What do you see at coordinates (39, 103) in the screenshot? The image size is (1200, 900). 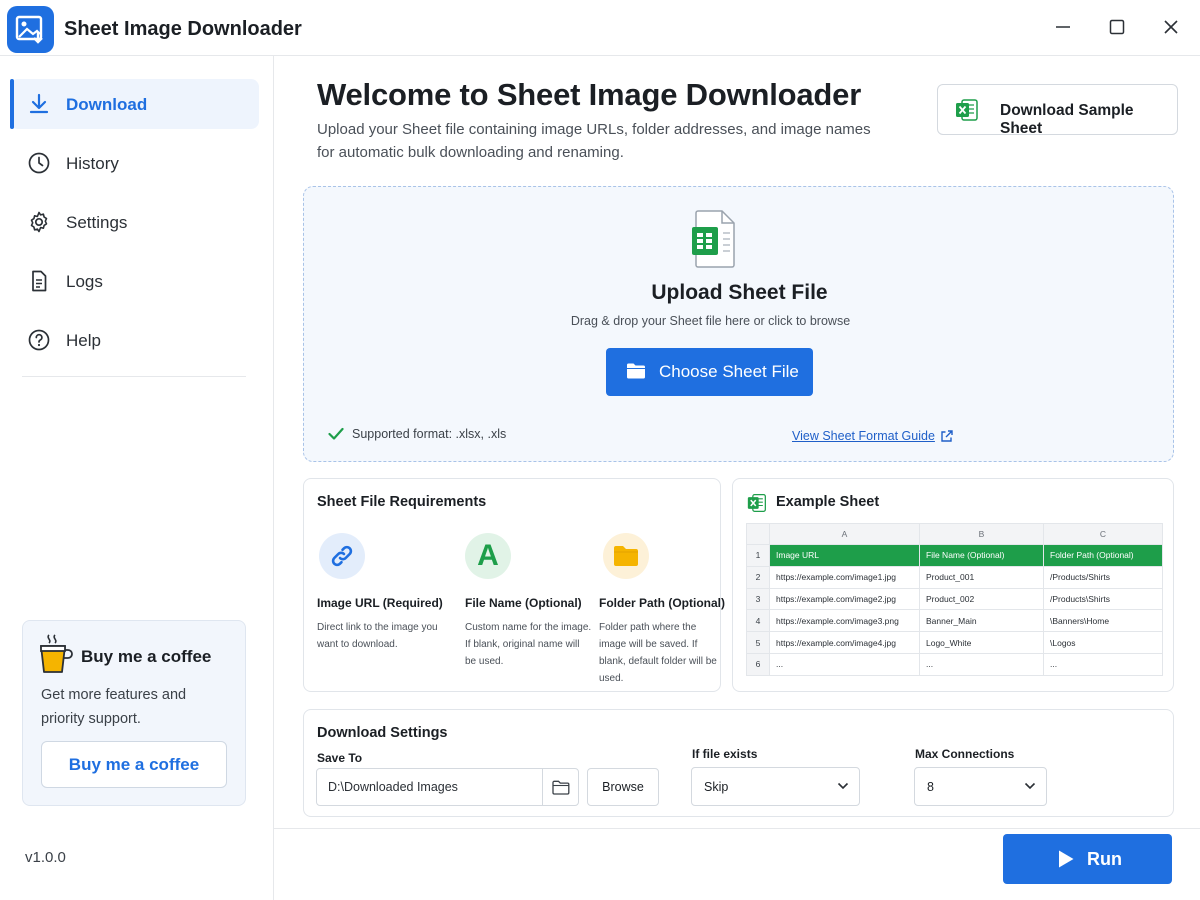 I see `download-icon` at bounding box center [39, 103].